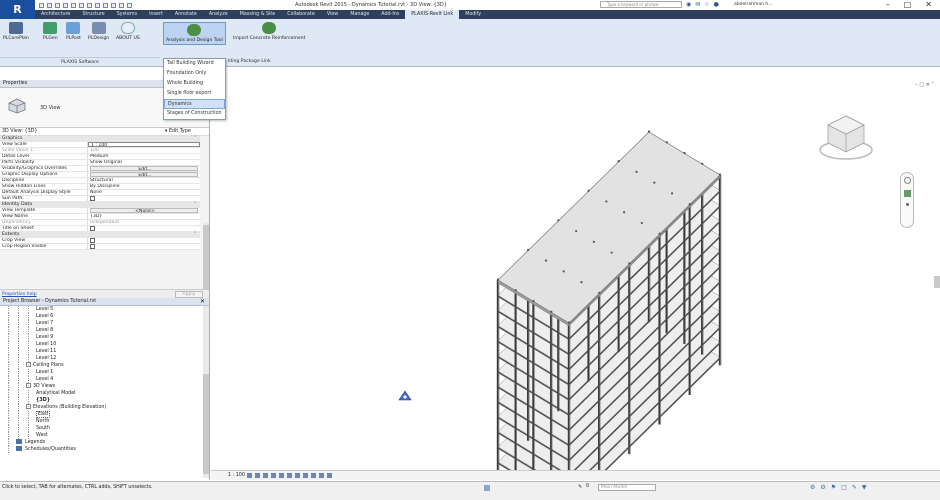 The height and width of the screenshot is (500, 940). I want to click on redo-icon, so click(73, 5).